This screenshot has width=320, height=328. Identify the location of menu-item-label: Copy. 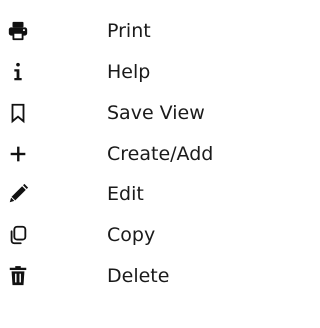
(131, 235).